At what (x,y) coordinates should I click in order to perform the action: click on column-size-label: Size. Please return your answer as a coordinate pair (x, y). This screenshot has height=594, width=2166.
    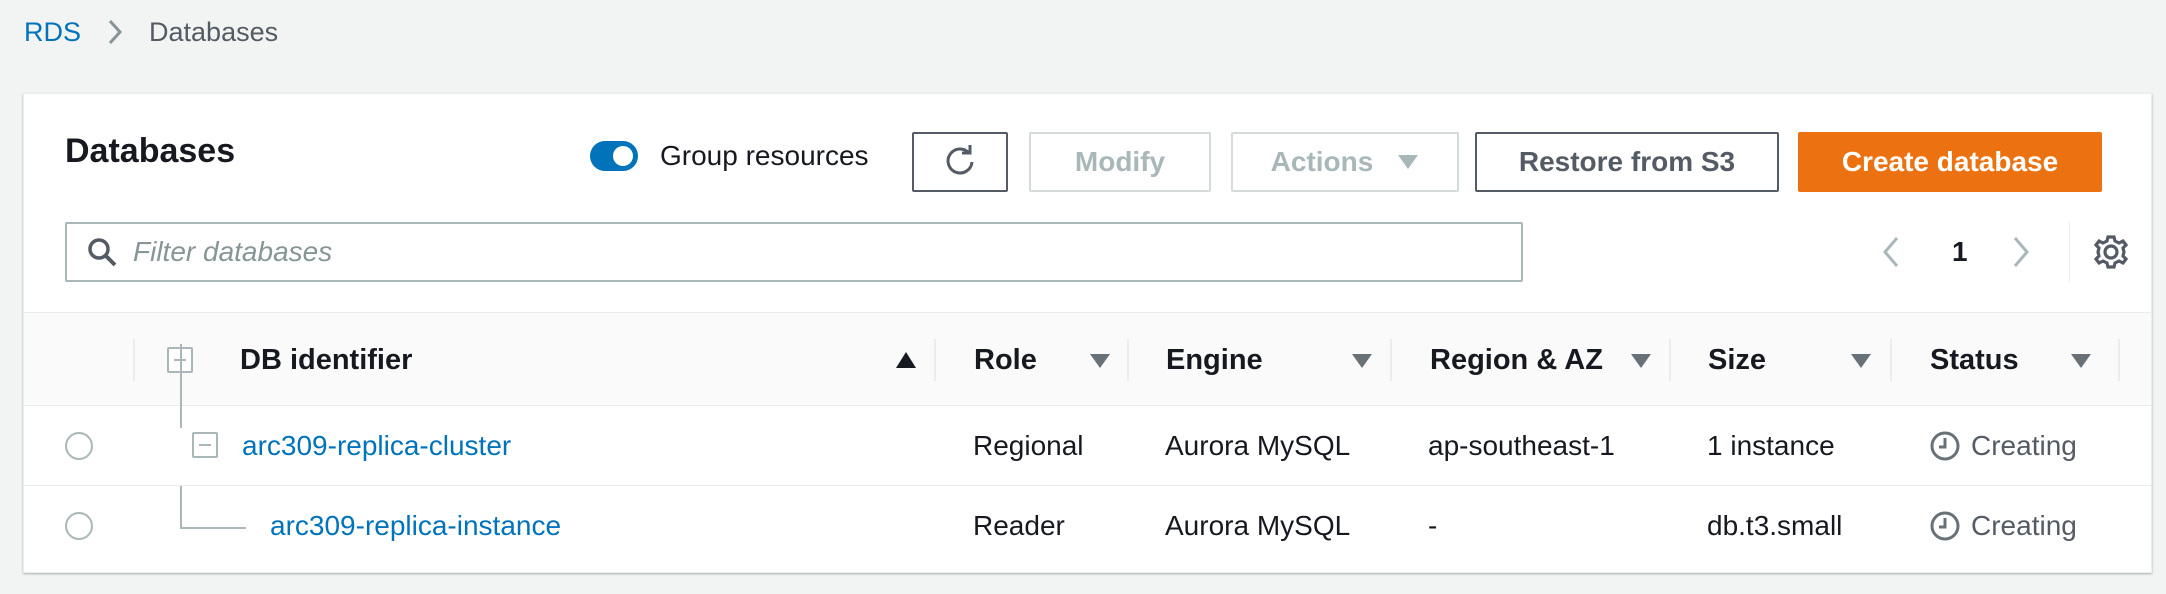
    Looking at the image, I should click on (1737, 359).